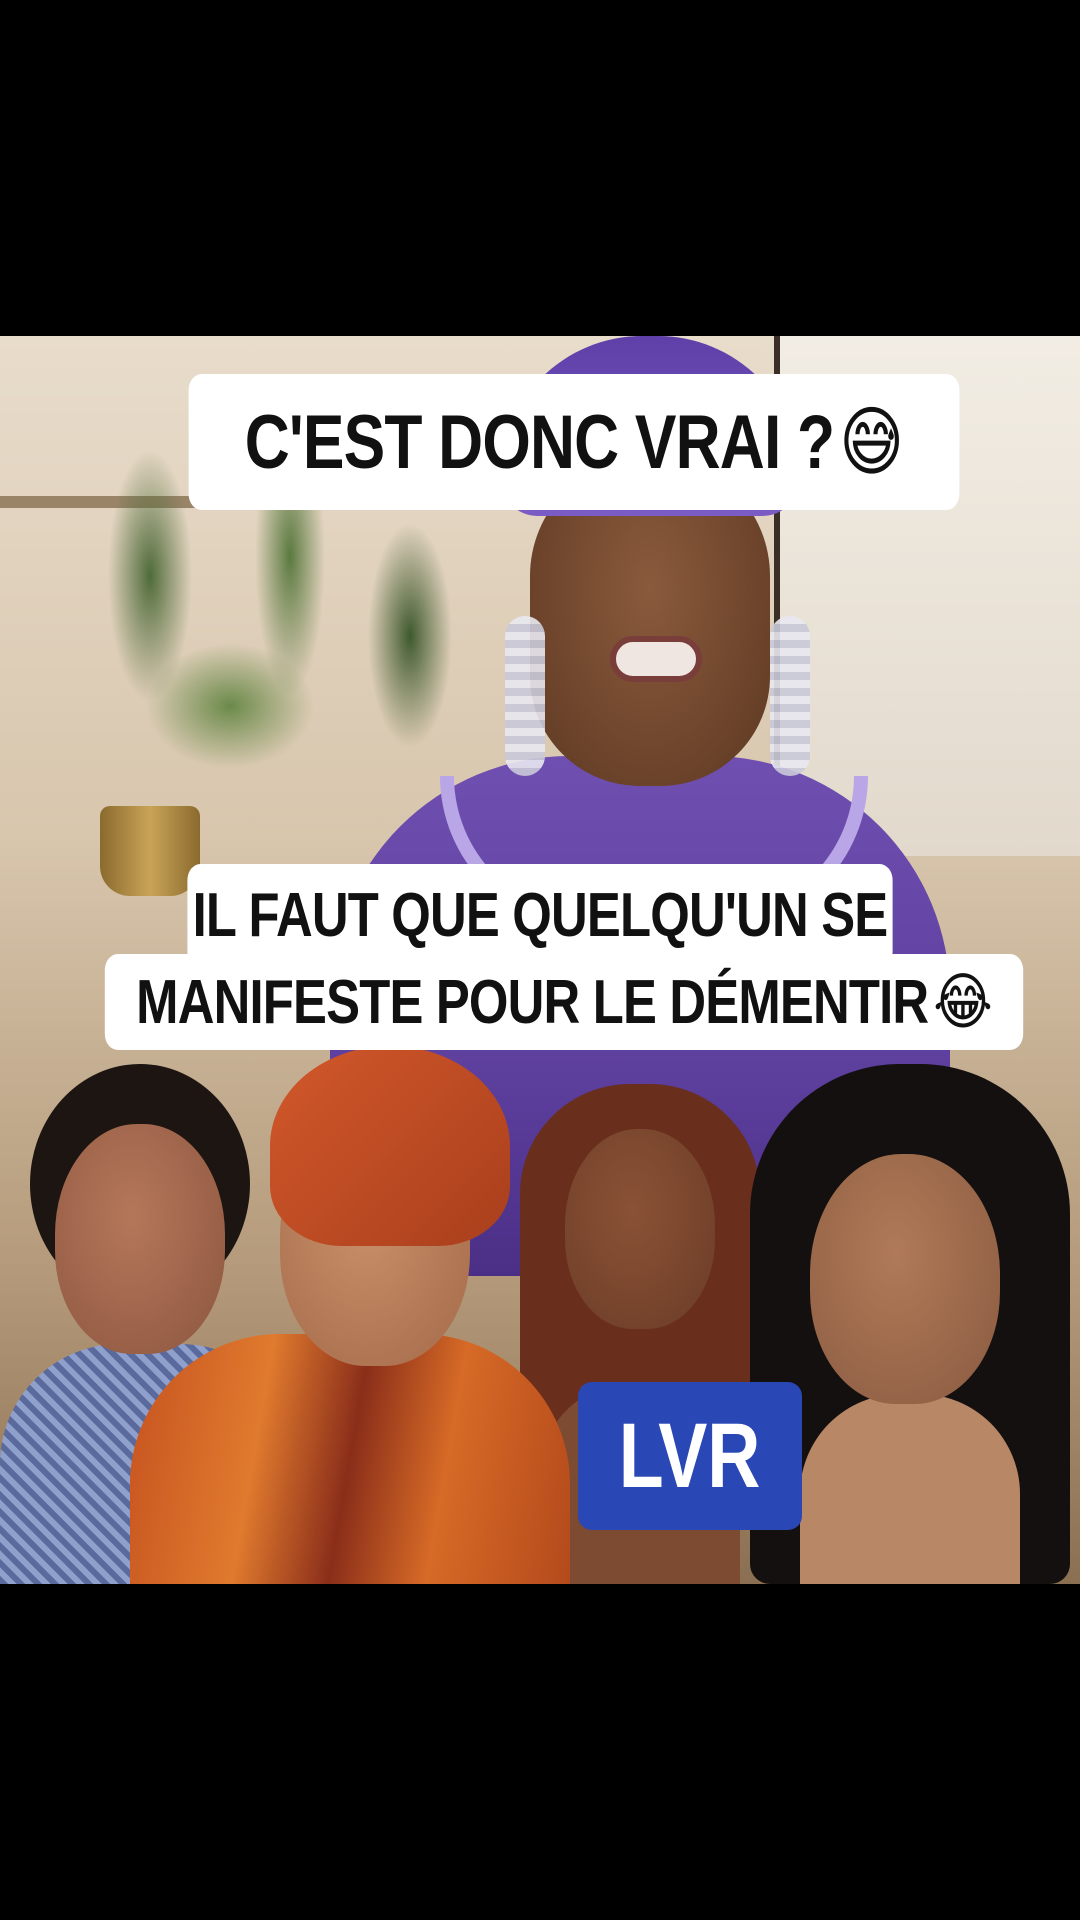  I want to click on speaker-earring-right, so click(790, 696).